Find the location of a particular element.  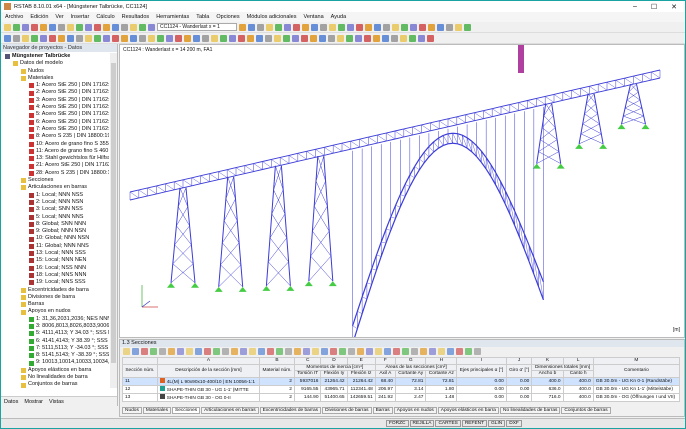

tree-item: Barras is located at coordinates (55, 304).